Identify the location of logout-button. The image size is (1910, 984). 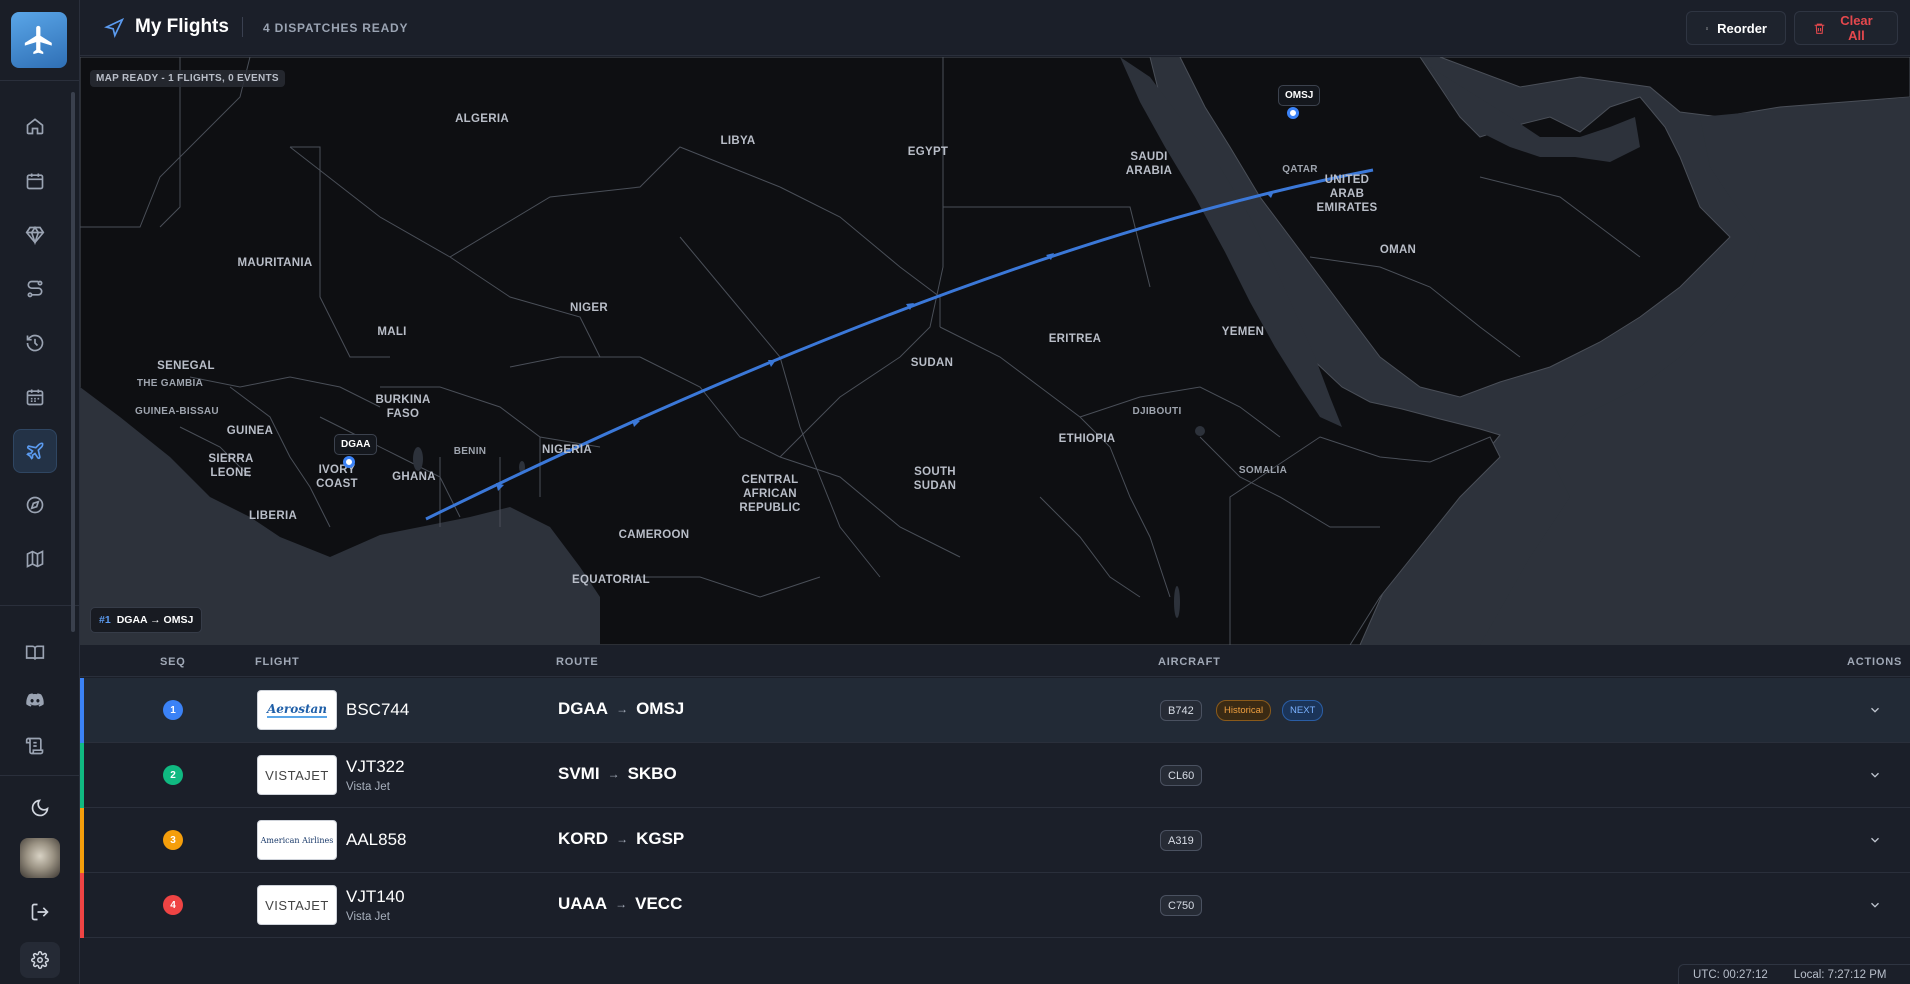
(40, 912).